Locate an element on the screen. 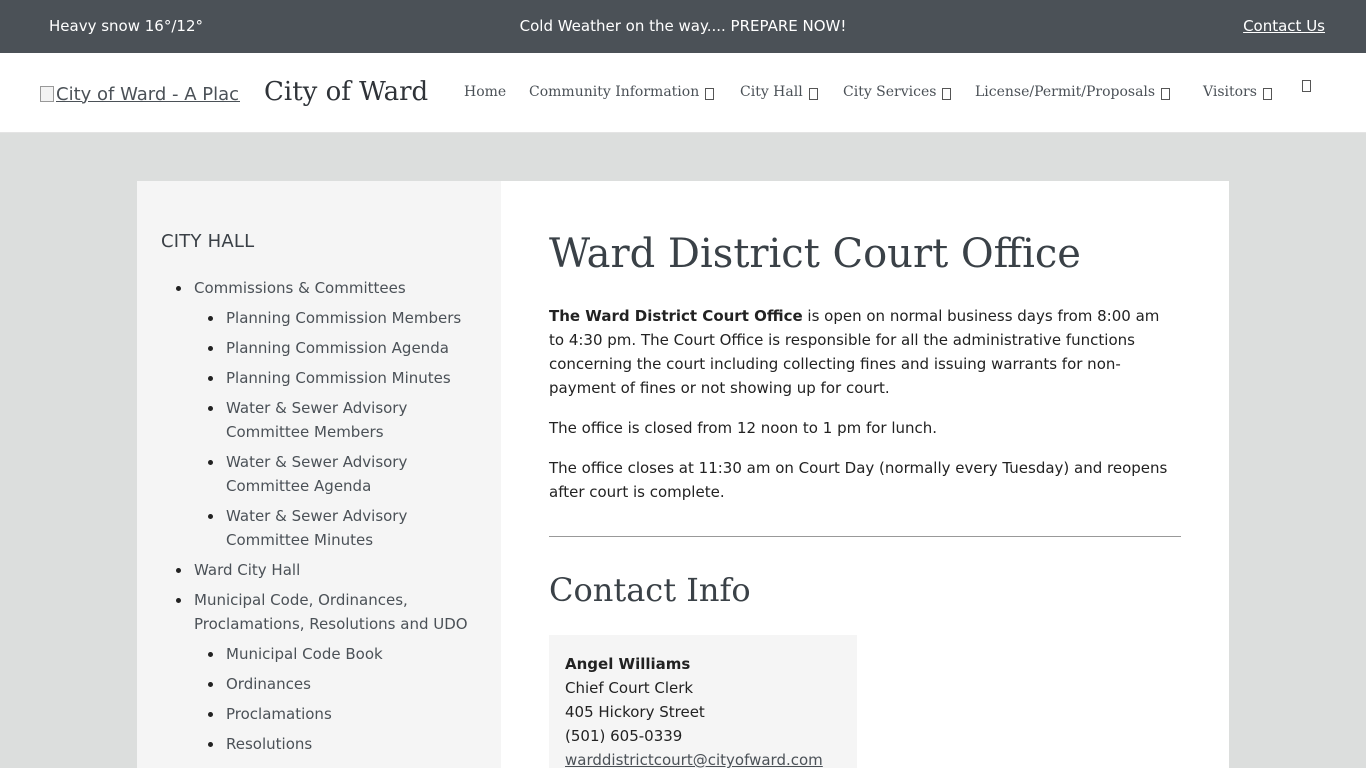  sidebar-heading: CITY HALL is located at coordinates (208, 241).